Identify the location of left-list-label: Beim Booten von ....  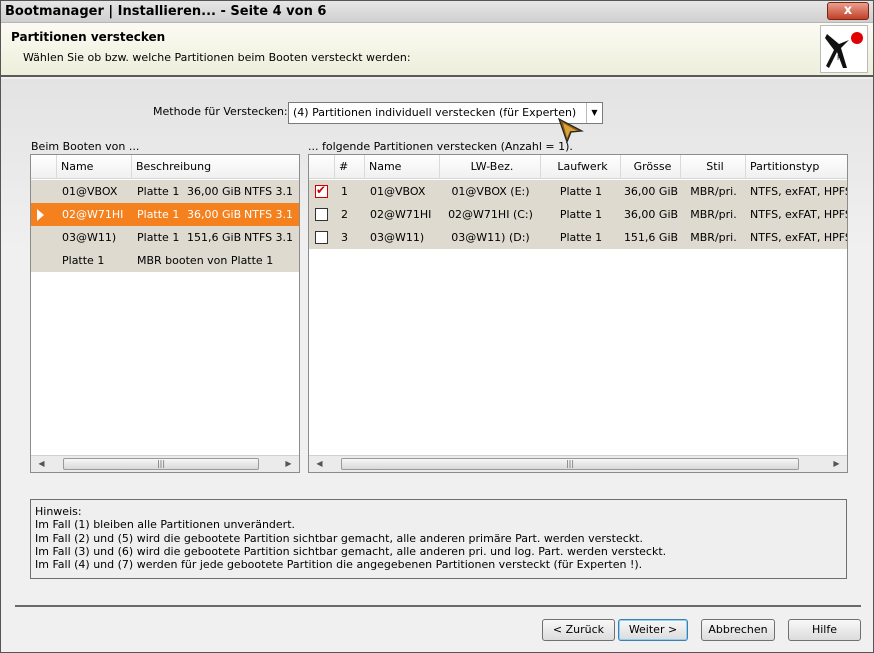
(85, 146).